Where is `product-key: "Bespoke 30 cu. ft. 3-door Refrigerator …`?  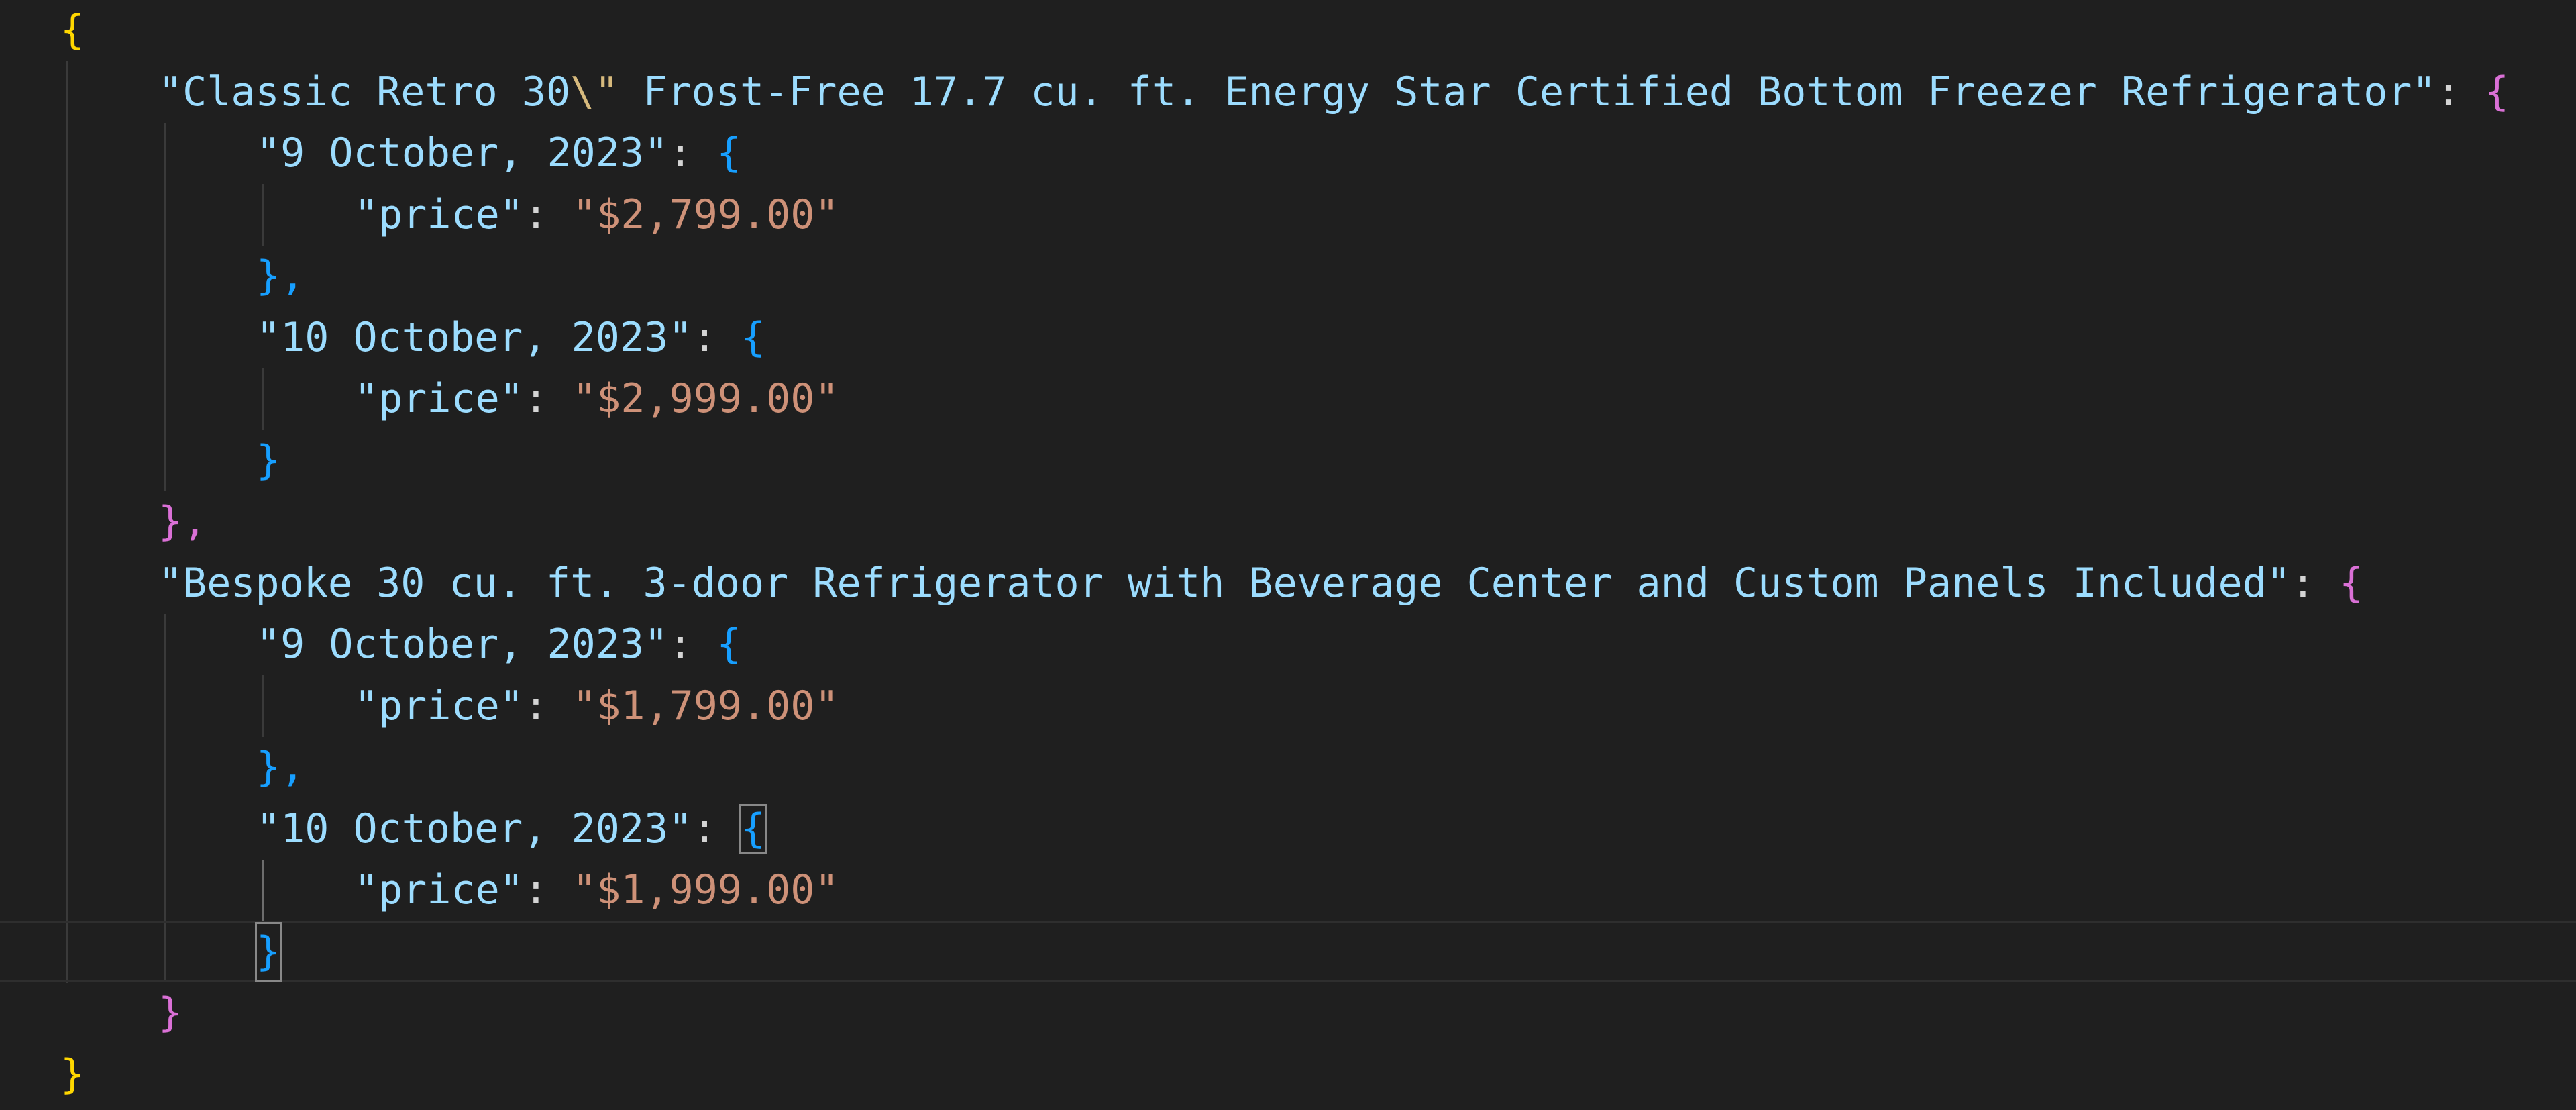
product-key: "Bespoke 30 cu. ft. 3-door Refrigerator … is located at coordinates (1224, 583).